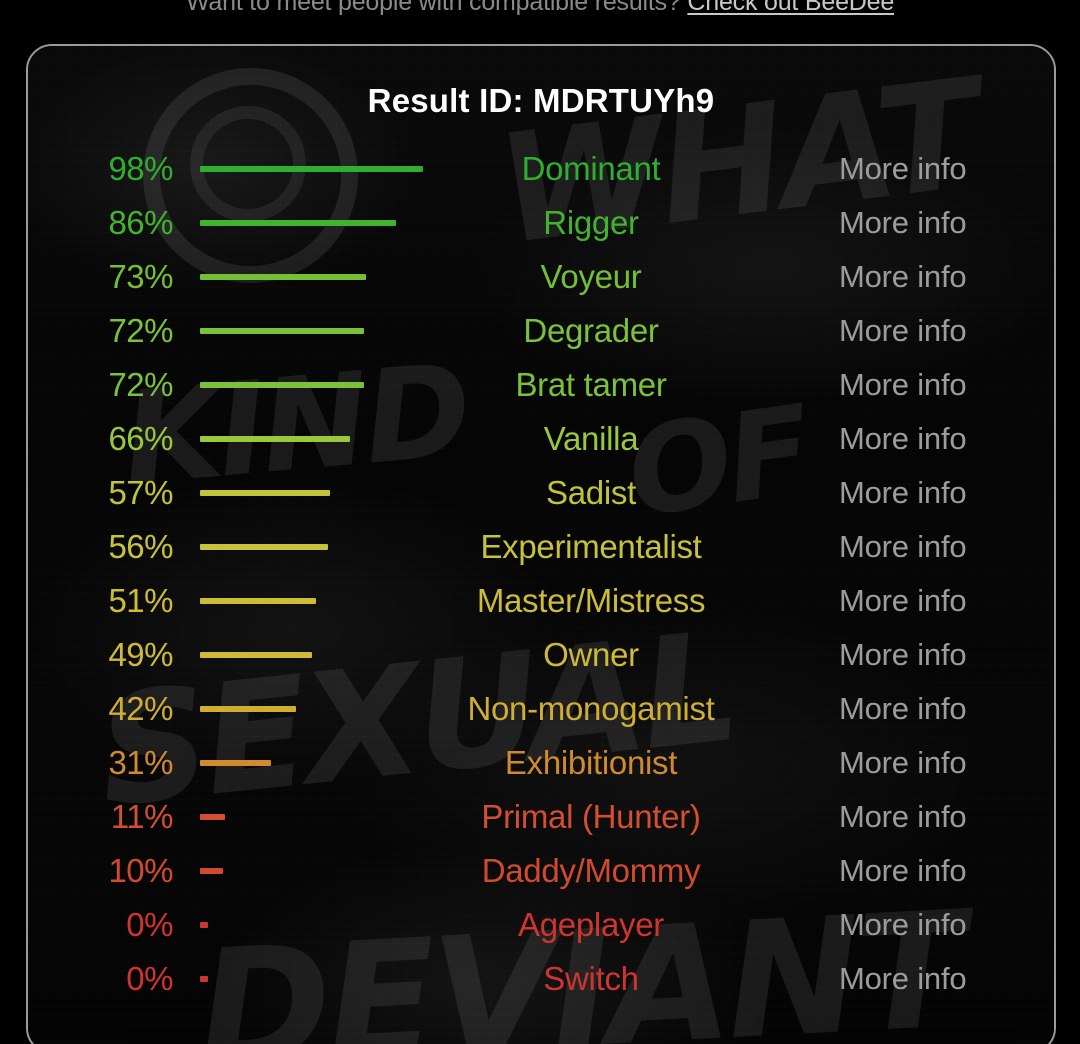 This screenshot has width=1080, height=1044. I want to click on result-row: 57% Sadist More info, so click(541, 493).